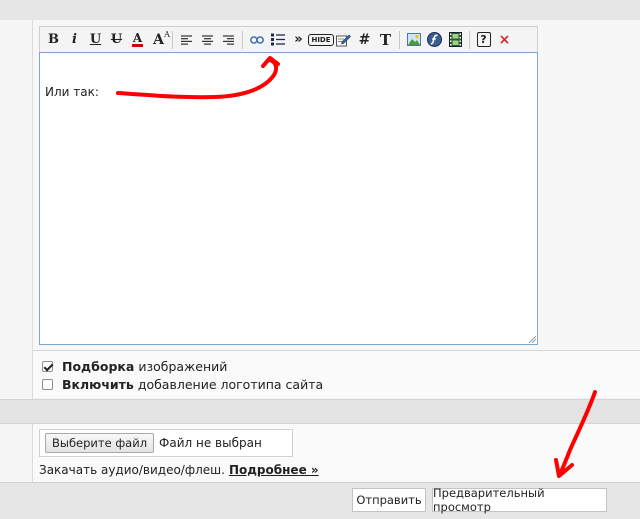  I want to click on insert-image-button, so click(413, 40).